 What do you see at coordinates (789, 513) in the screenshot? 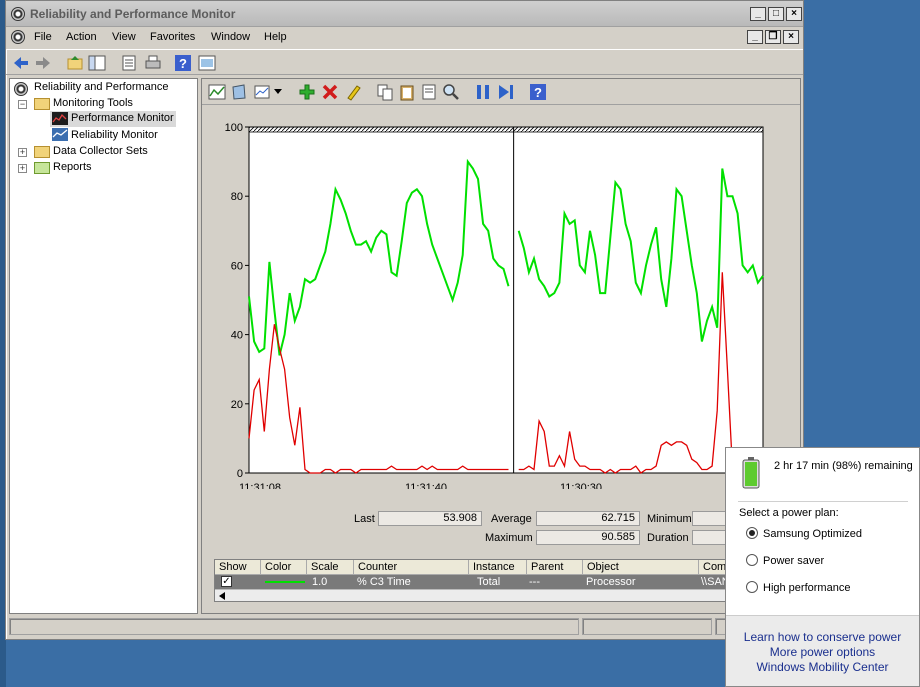
I see `plan-prompt: Select a power plan:` at bounding box center [789, 513].